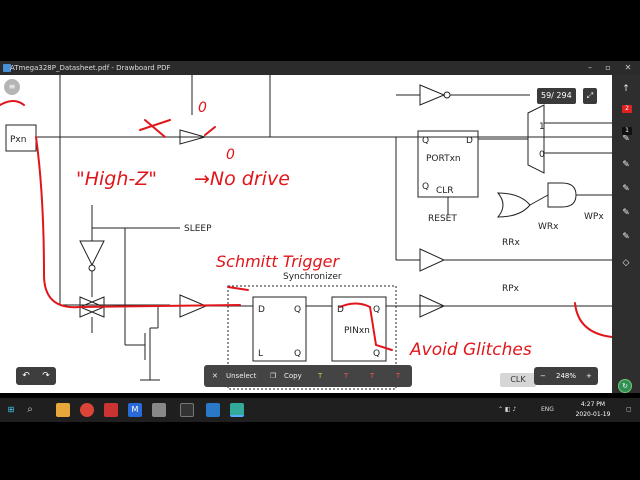  I want to click on label-mux-0: 0, so click(542, 155).